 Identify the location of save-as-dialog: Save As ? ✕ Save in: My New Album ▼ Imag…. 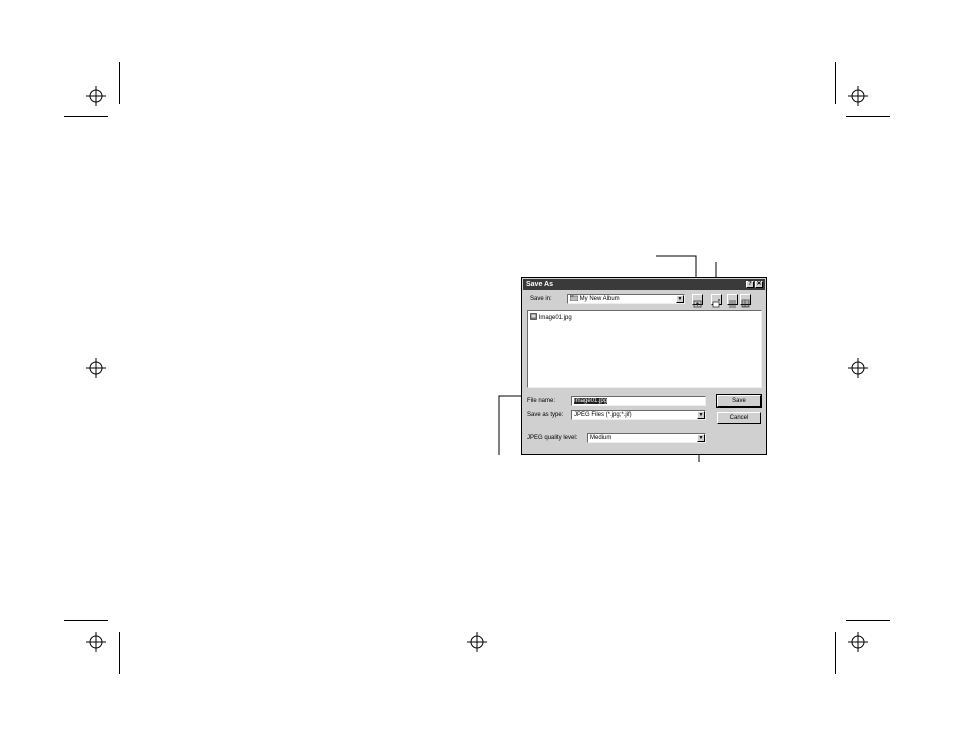
(644, 366).